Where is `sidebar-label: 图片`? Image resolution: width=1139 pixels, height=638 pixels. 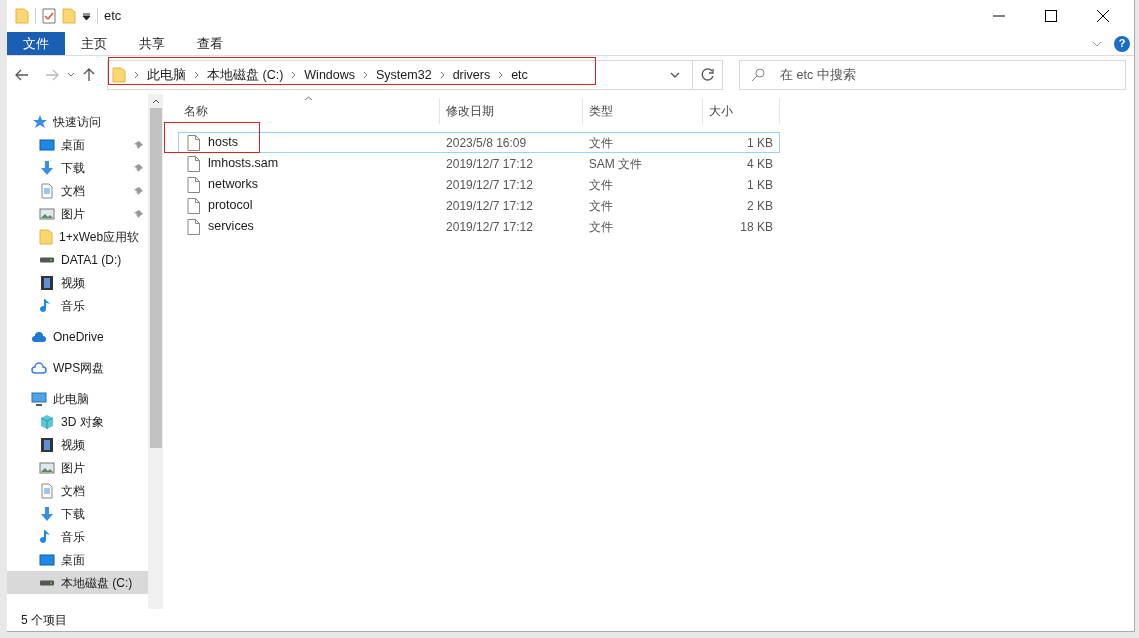 sidebar-label: 图片 is located at coordinates (73, 468).